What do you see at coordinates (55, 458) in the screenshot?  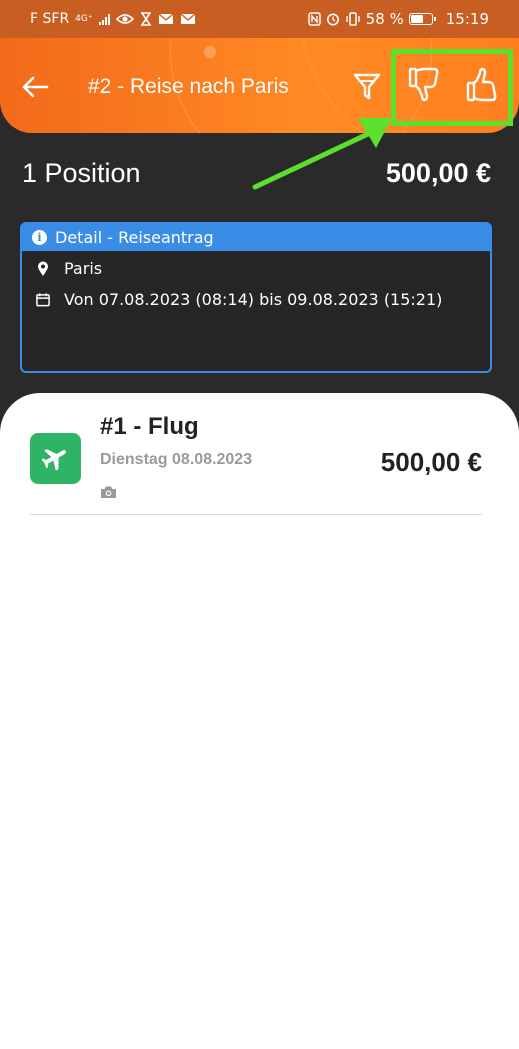 I see `airplane-icon` at bounding box center [55, 458].